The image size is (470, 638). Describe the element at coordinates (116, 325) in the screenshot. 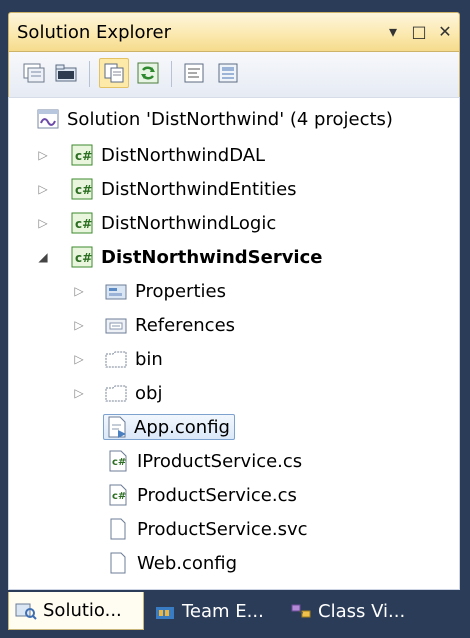

I see `references-folder-icon` at that location.